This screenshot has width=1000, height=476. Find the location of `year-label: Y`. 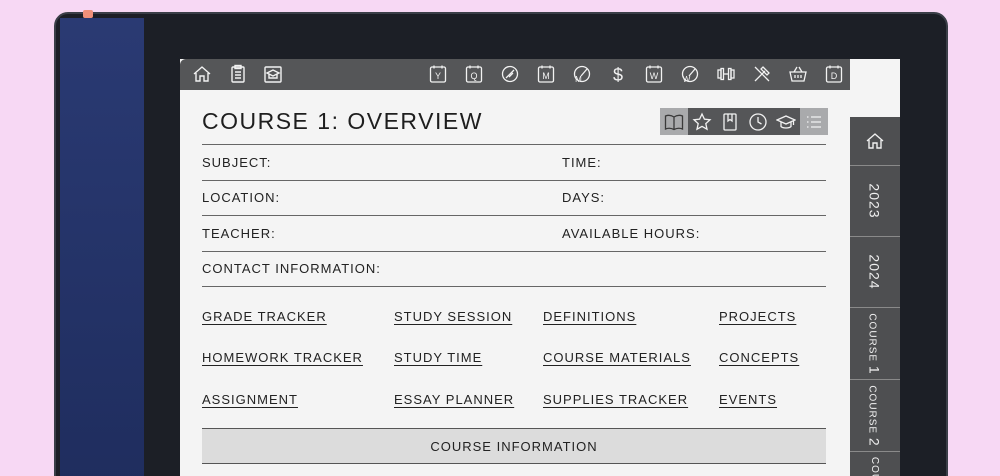

year-label: Y is located at coordinates (438, 76).